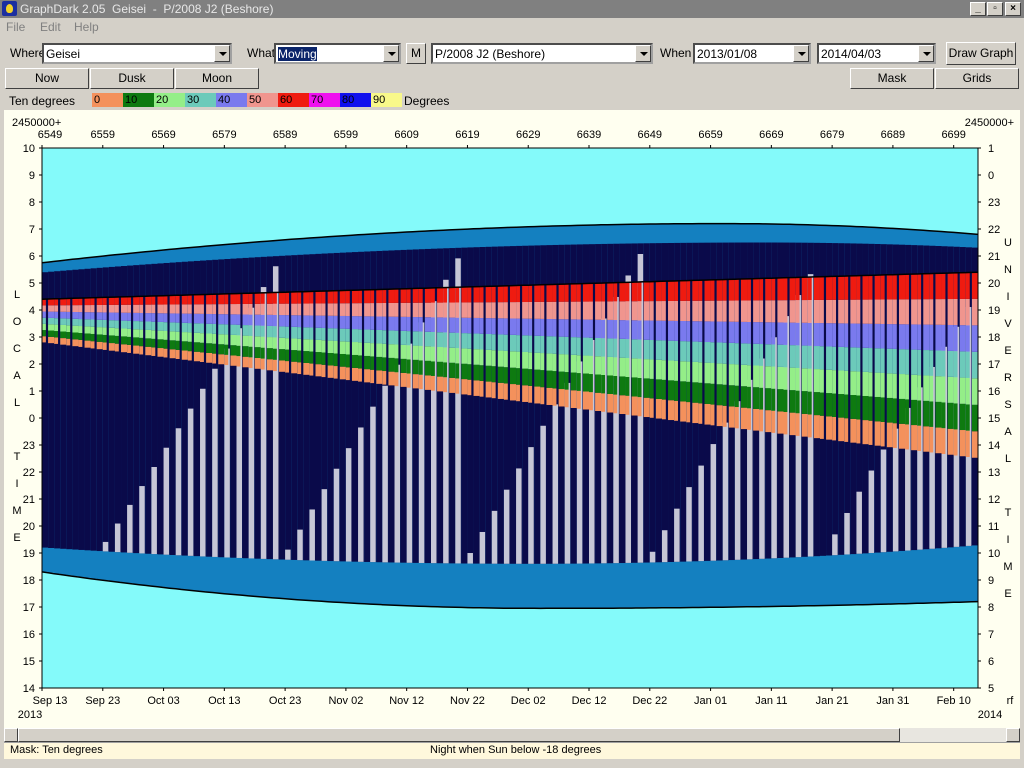  I want to click on legend-number: 40, so click(224, 100).